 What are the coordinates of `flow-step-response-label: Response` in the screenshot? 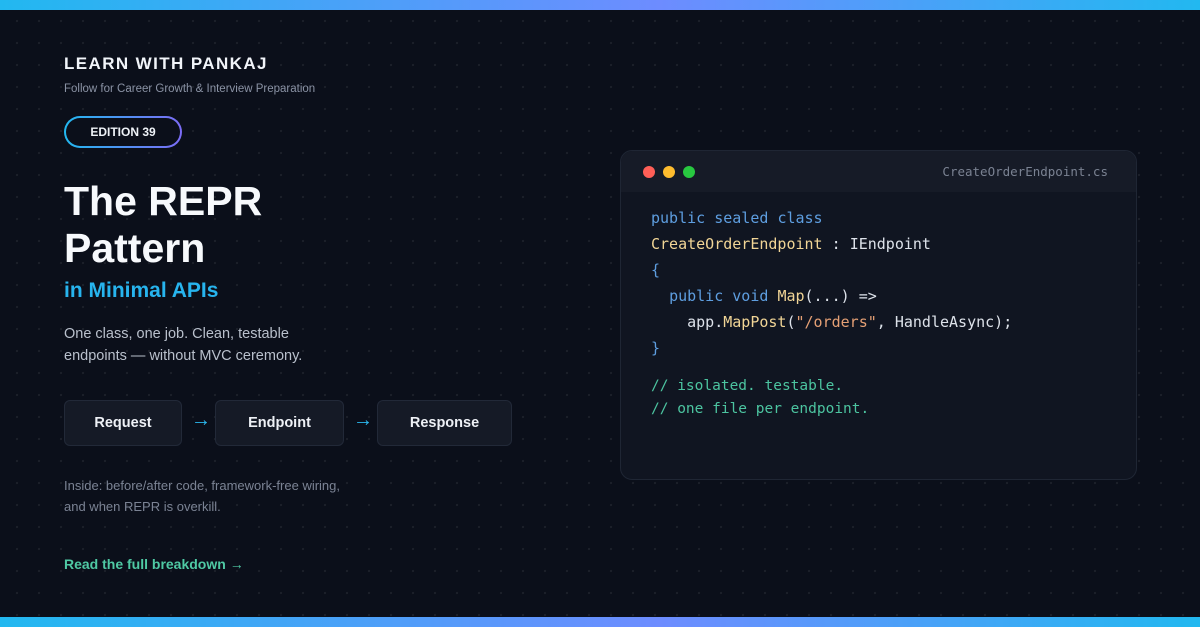 It's located at (444, 423).